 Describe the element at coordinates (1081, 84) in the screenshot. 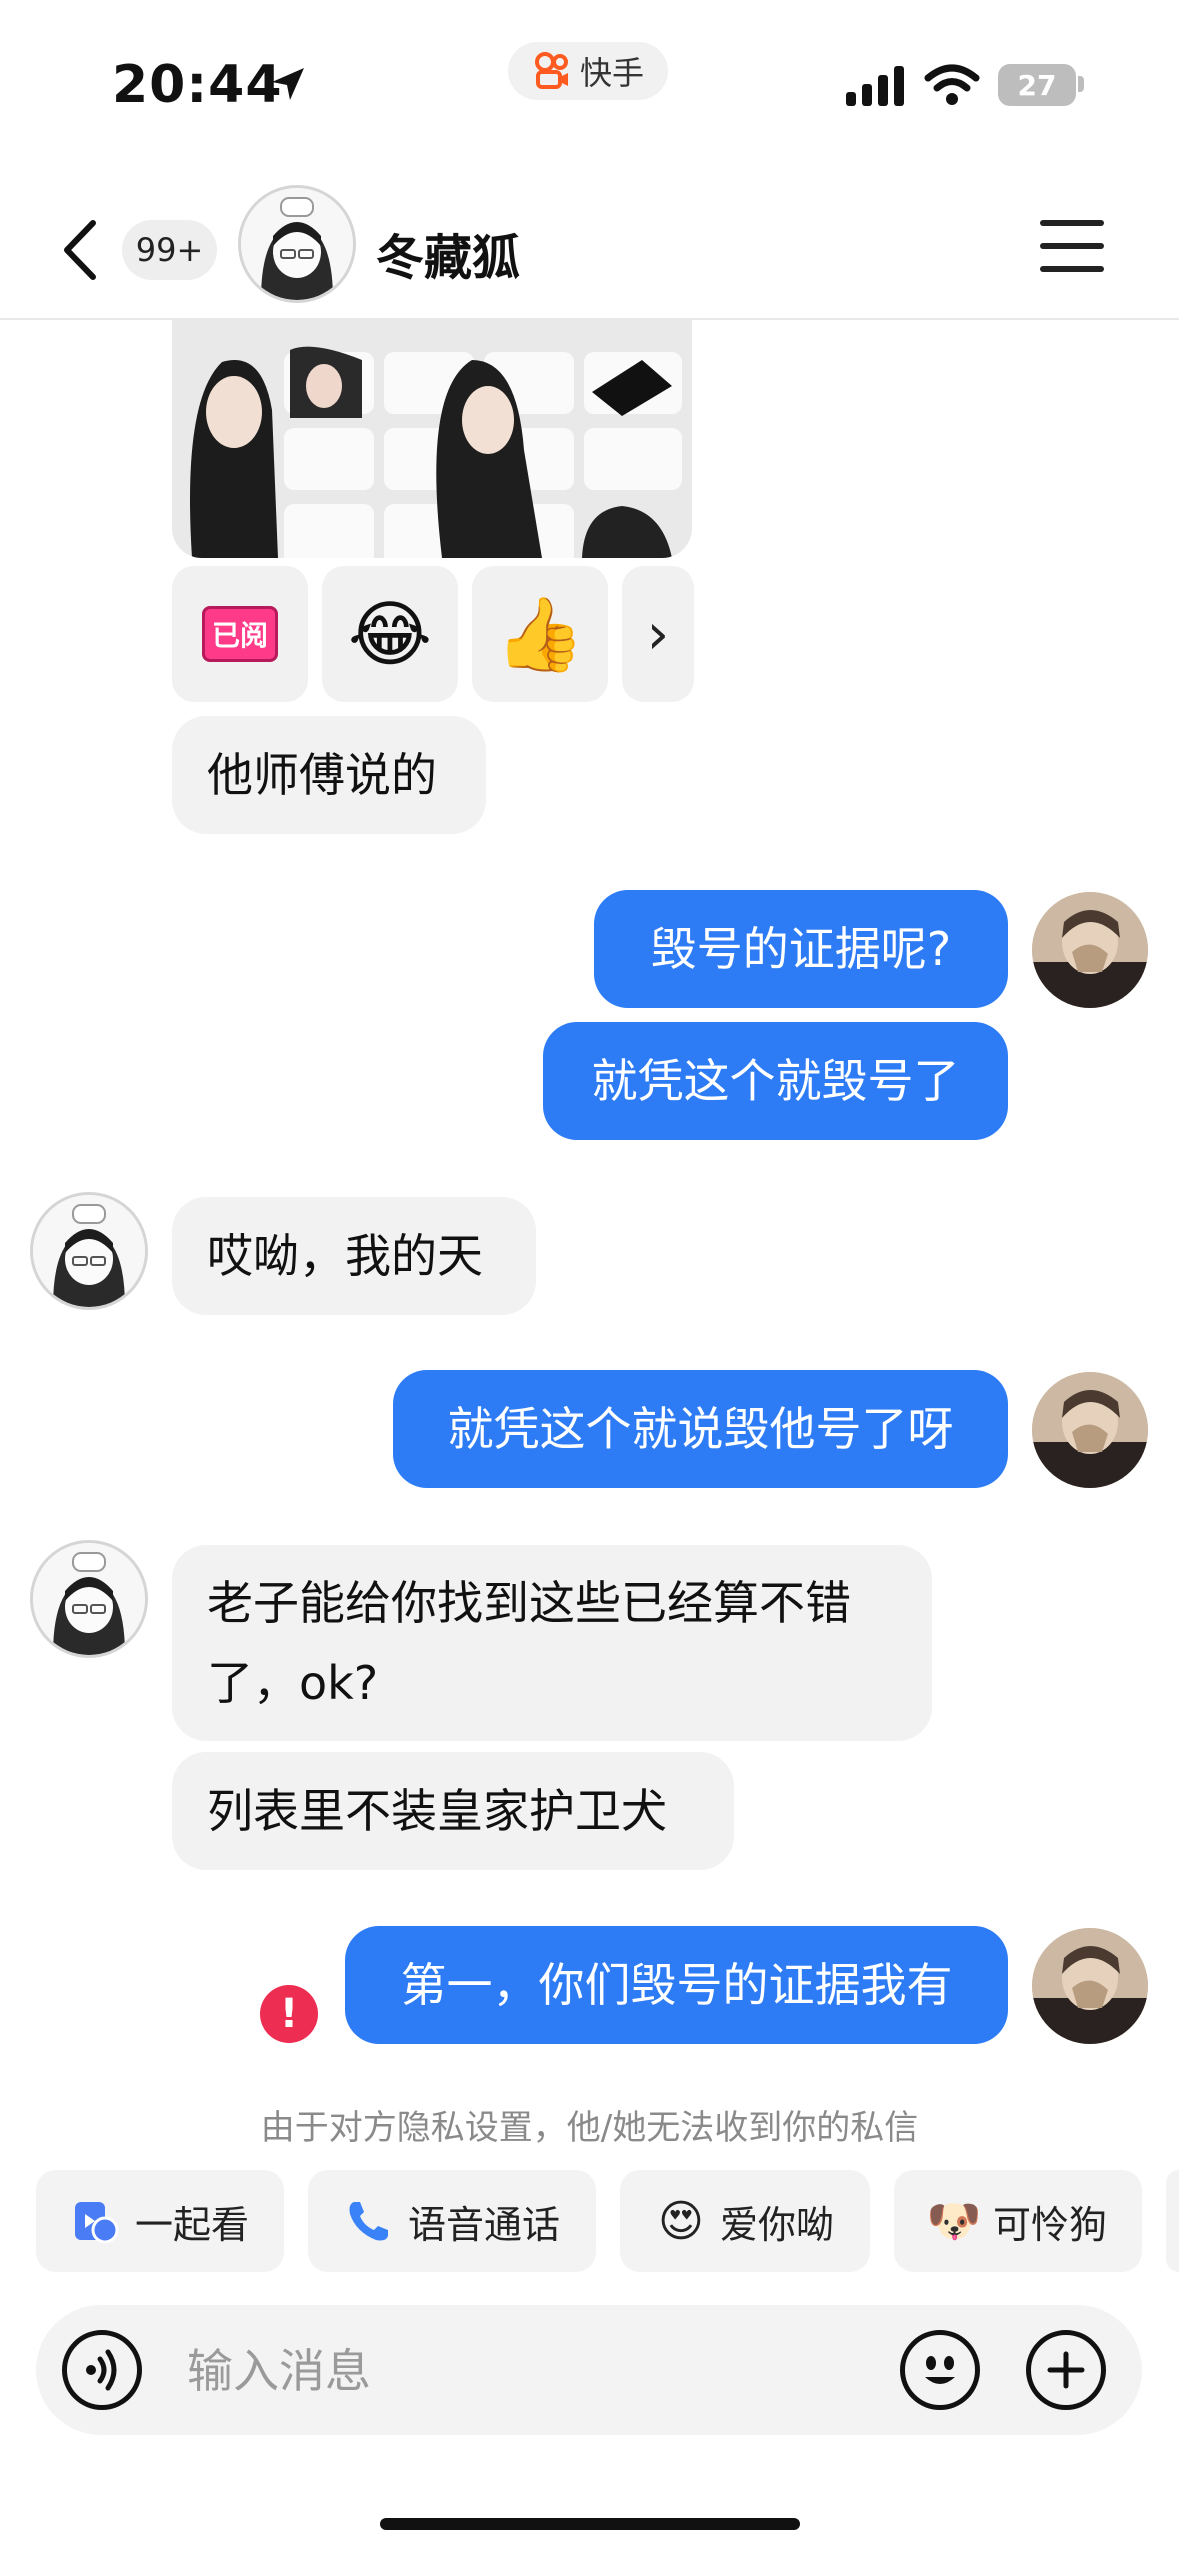

I see `battery-tip` at that location.